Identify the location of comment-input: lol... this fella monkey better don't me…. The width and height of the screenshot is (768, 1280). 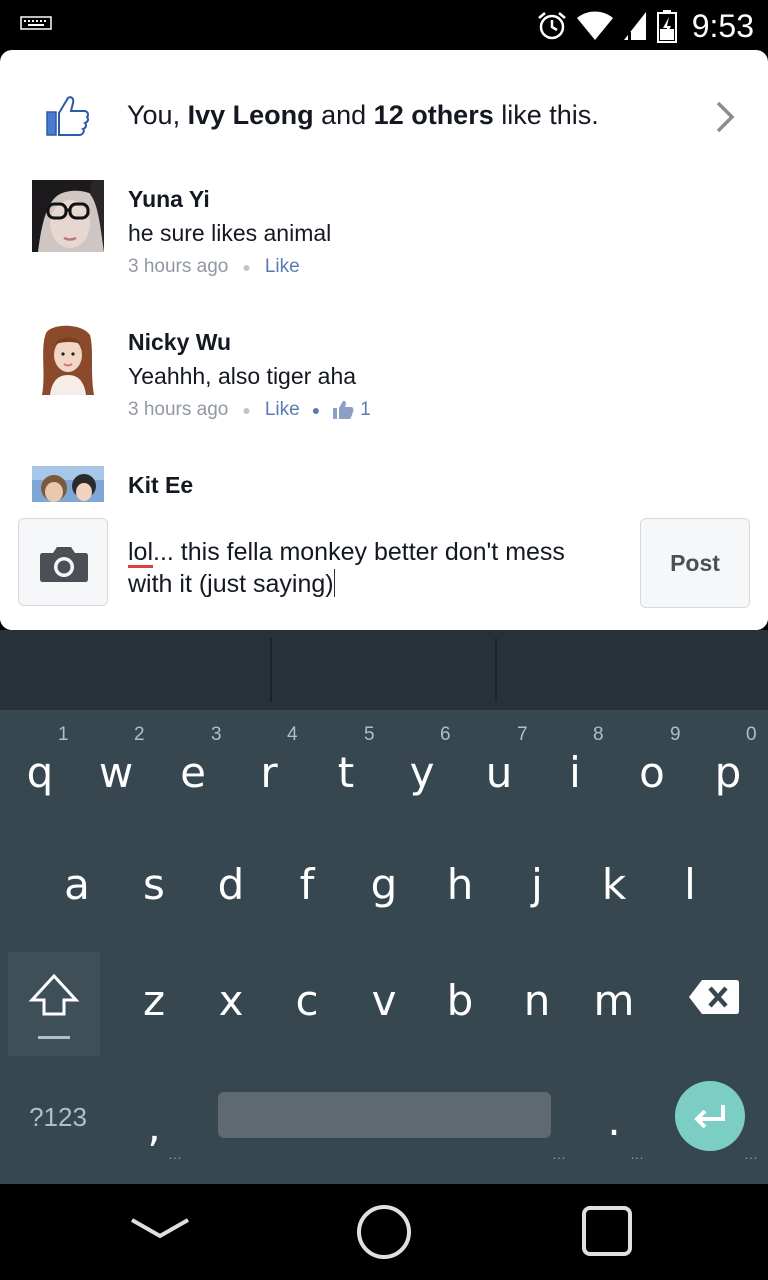
(378, 568).